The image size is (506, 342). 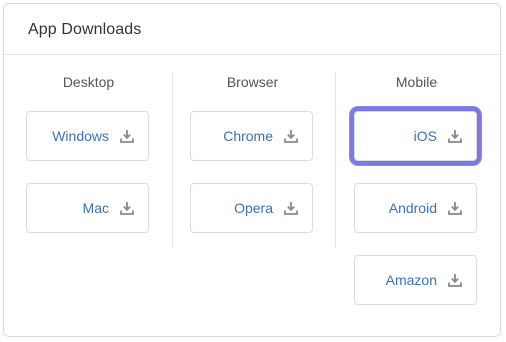 What do you see at coordinates (88, 82) in the screenshot?
I see `column-heading-desktop: Desktop` at bounding box center [88, 82].